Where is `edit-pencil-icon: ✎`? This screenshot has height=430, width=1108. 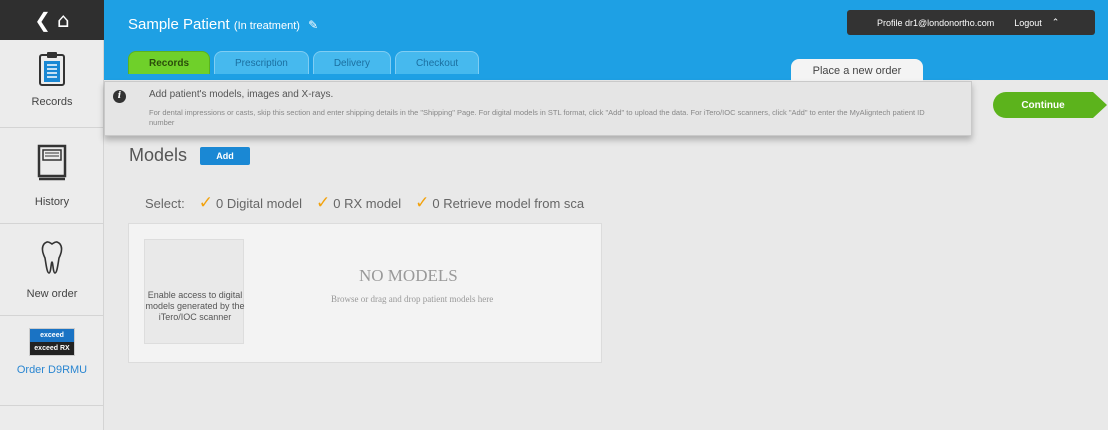 edit-pencil-icon: ✎ is located at coordinates (313, 25).